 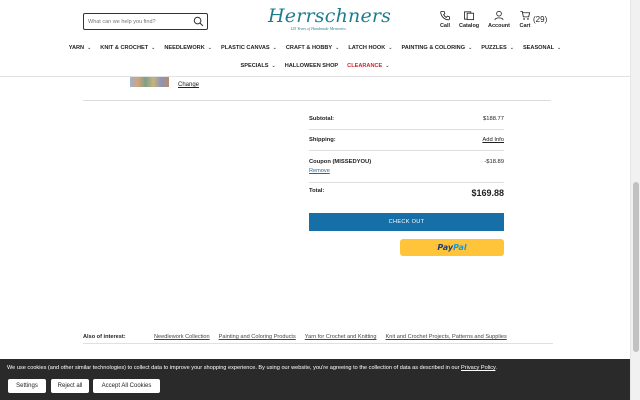 I want to click on account-label: Account, so click(x=499, y=26).